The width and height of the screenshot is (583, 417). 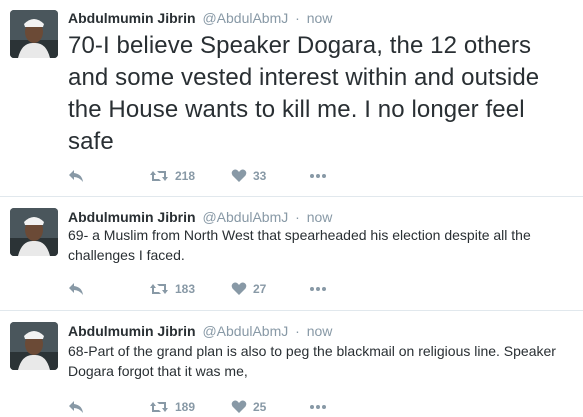 What do you see at coordinates (172, 407) in the screenshot?
I see `retweet-button: 189` at bounding box center [172, 407].